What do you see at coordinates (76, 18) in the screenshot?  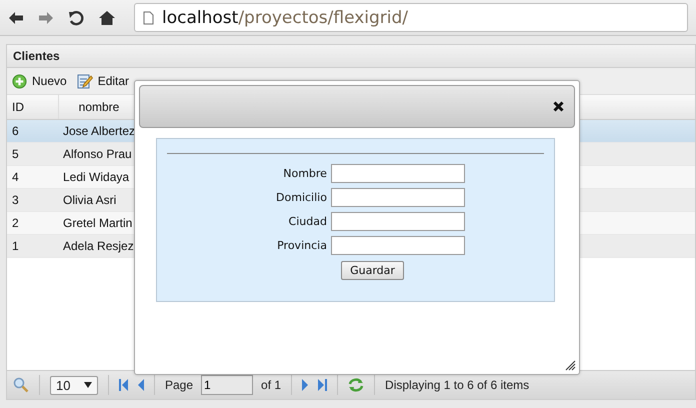 I see `reload-icon` at bounding box center [76, 18].